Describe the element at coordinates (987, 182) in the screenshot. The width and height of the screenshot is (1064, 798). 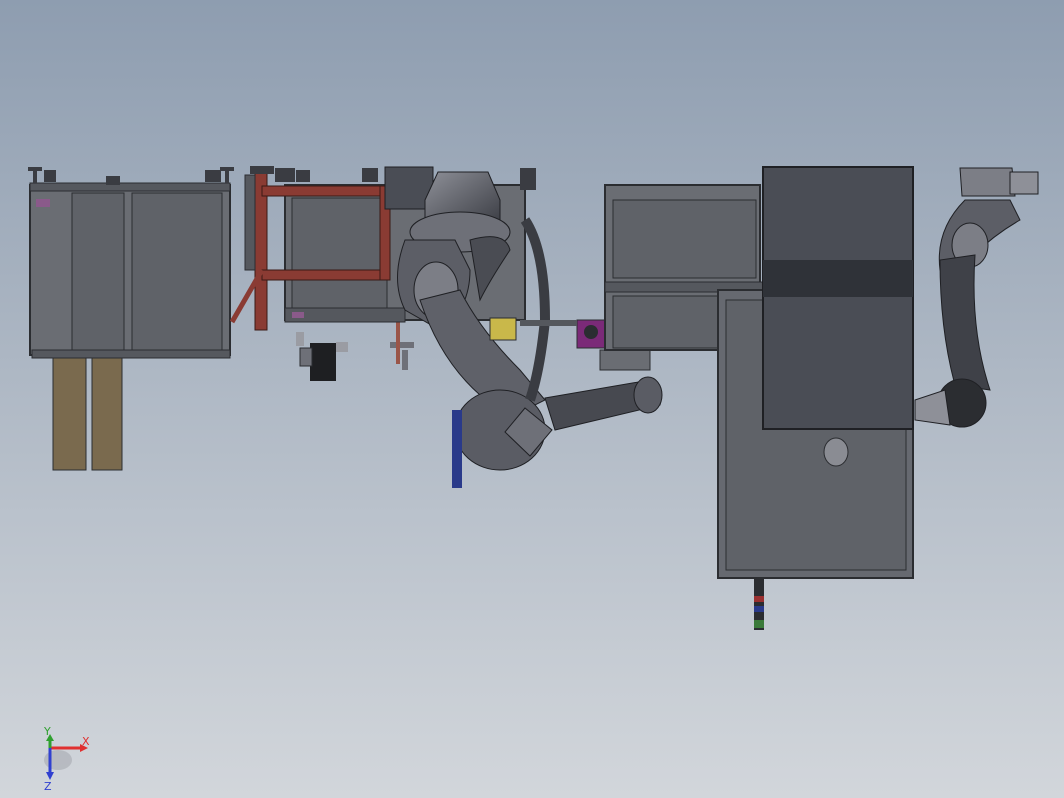
I see `right-robot-base` at that location.